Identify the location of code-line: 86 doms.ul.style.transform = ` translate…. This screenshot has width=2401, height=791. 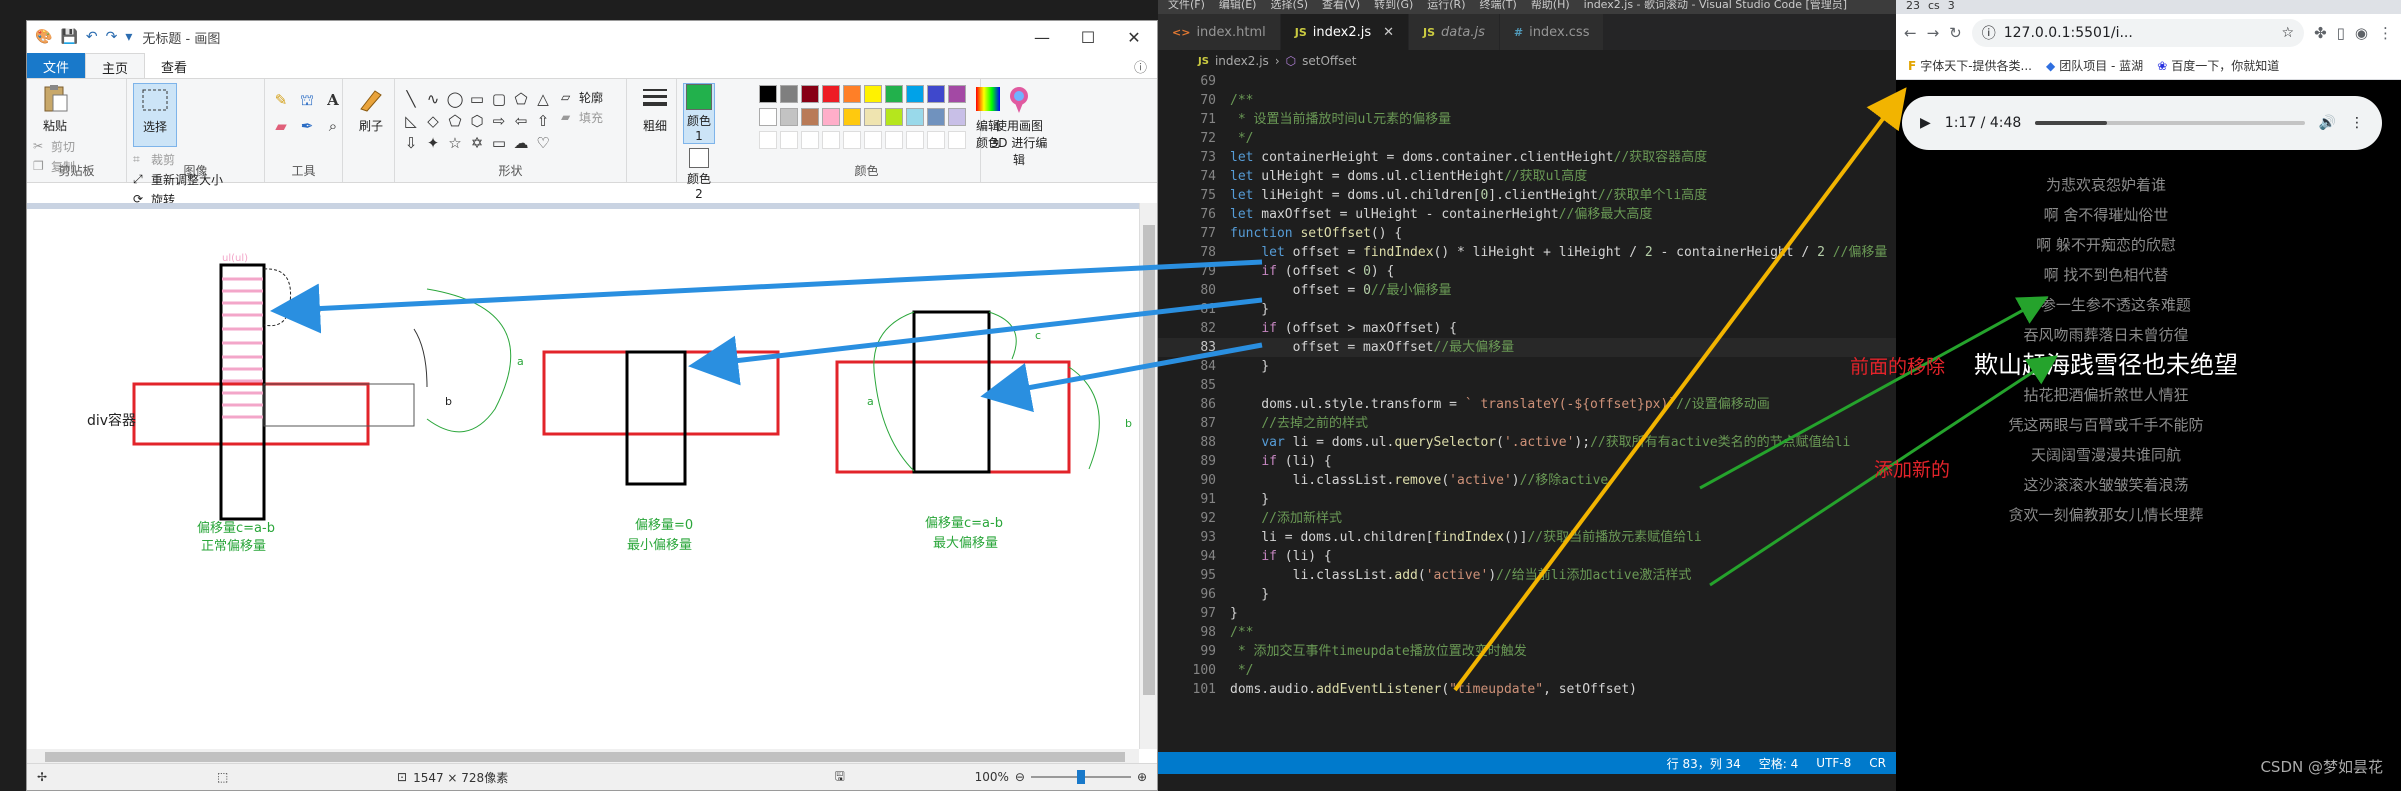
(1527, 404).